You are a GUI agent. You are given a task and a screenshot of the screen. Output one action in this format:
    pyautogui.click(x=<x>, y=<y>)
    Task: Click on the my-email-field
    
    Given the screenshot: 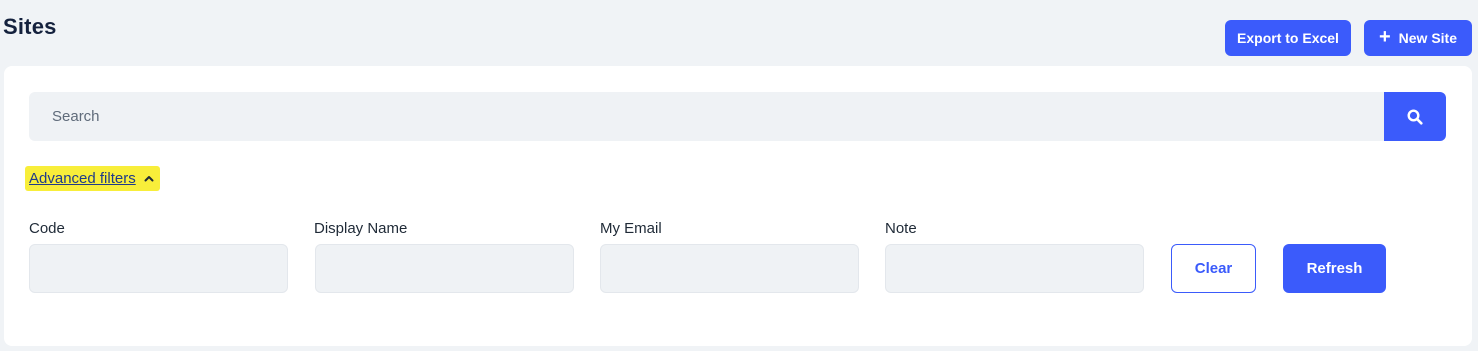 What is the action you would take?
    pyautogui.click(x=729, y=268)
    